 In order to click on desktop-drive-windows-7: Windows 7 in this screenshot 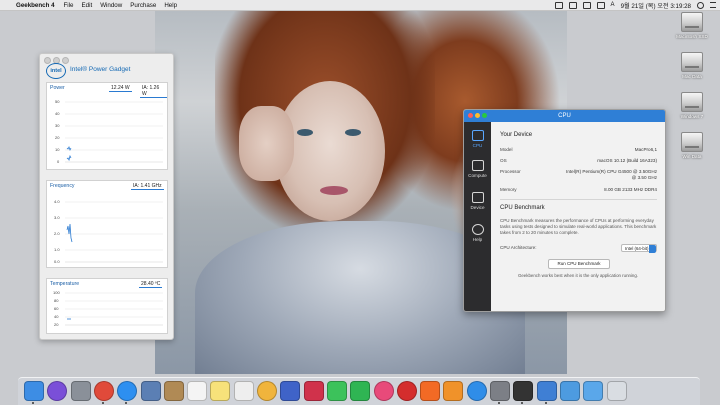, I will do `click(692, 112)`.